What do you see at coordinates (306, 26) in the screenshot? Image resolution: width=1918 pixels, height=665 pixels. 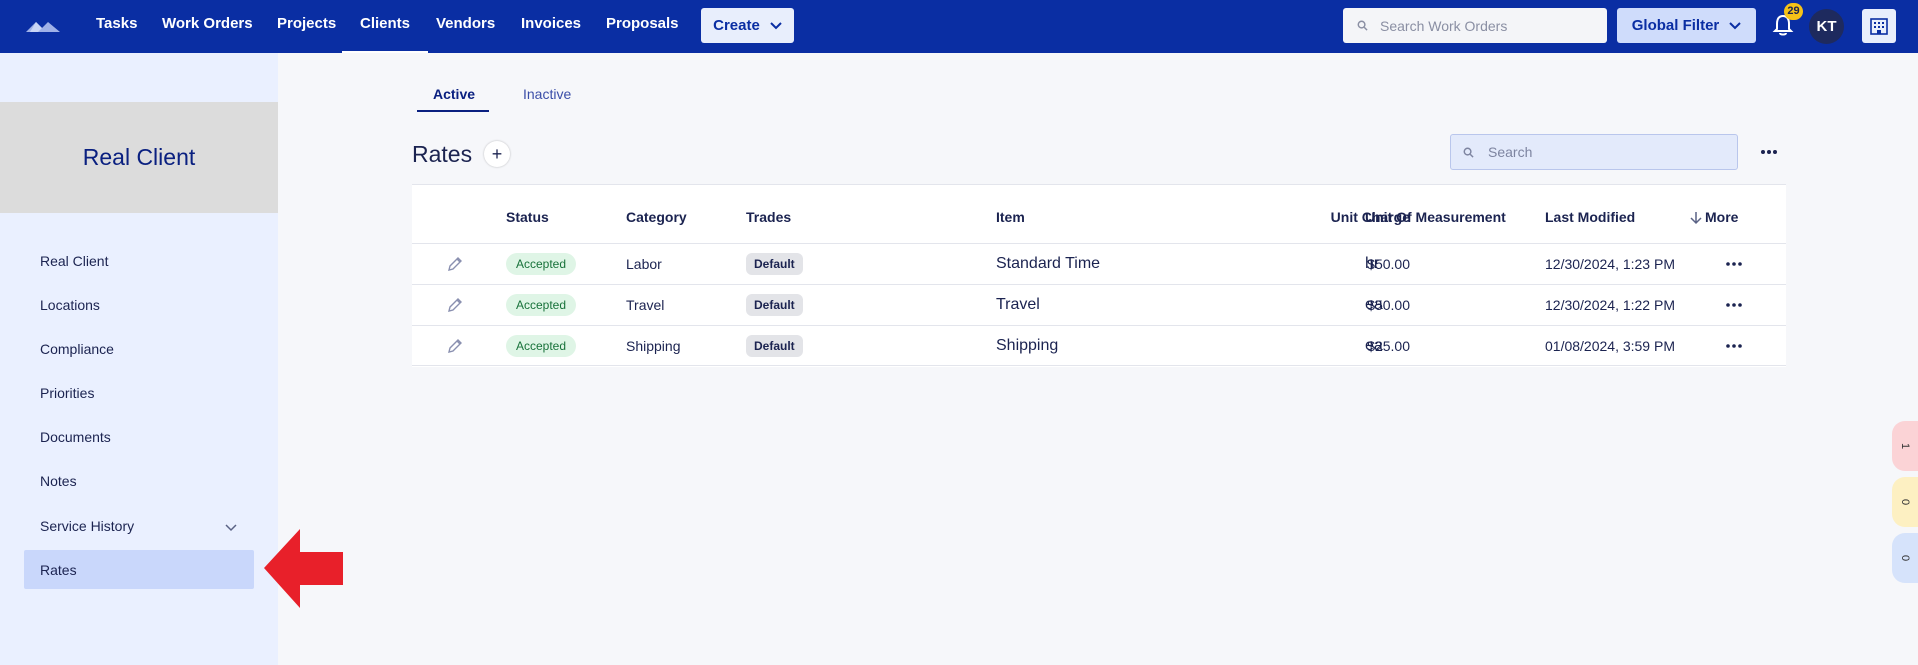 I see `nav-projects: Projects` at bounding box center [306, 26].